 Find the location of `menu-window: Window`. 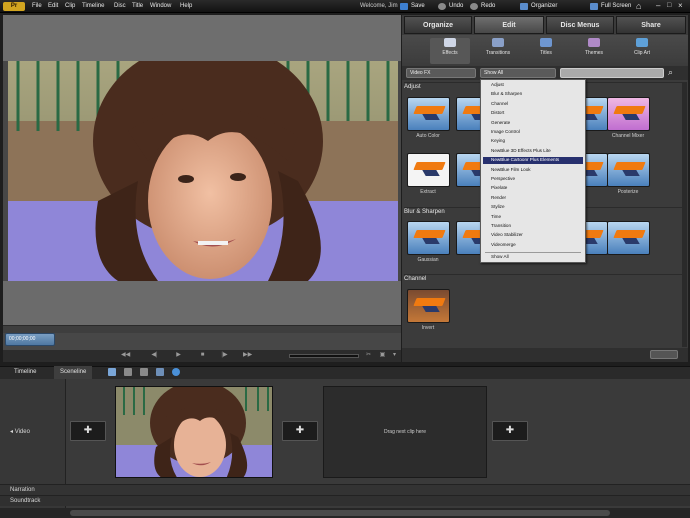

menu-window: Window is located at coordinates (160, 6).